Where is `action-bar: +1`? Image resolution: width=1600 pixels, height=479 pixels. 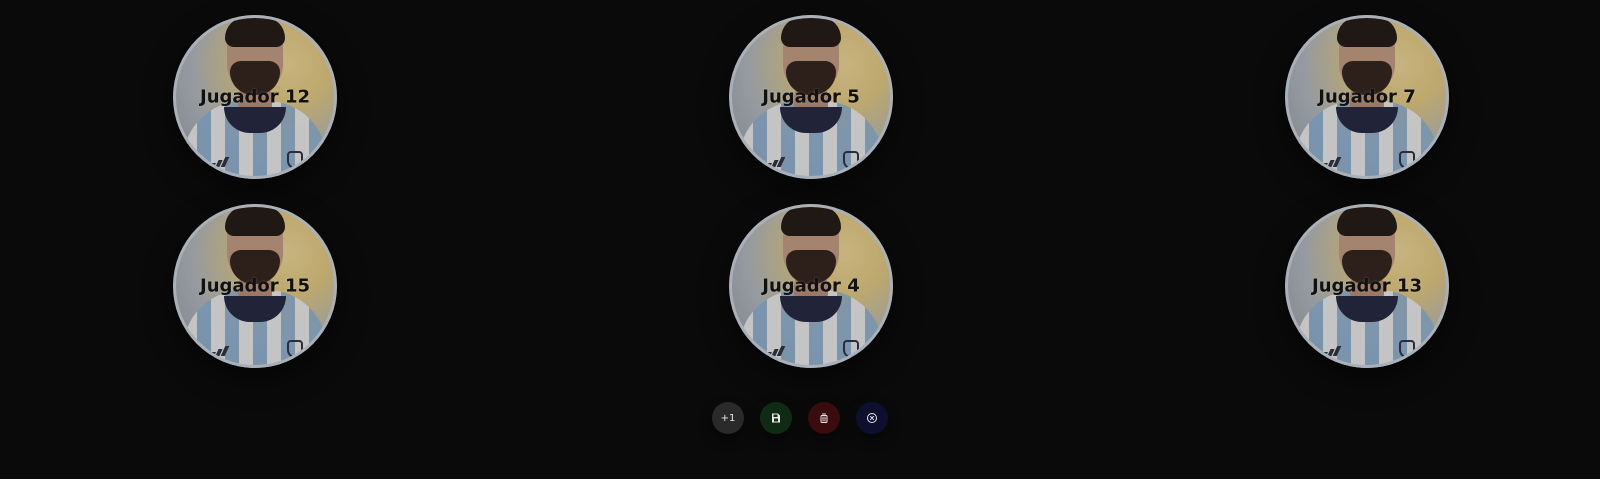
action-bar: +1 is located at coordinates (800, 418).